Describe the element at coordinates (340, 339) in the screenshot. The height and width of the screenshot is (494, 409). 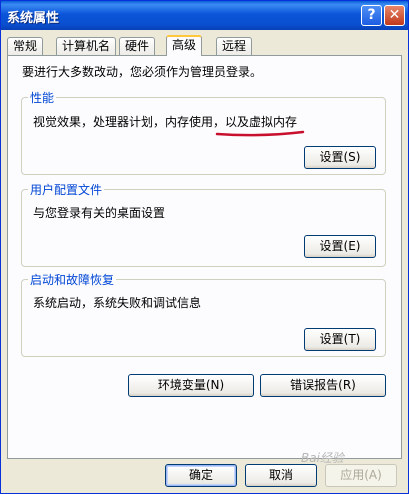
I see `startup-recovery-settings-button: 设置(T)` at that location.